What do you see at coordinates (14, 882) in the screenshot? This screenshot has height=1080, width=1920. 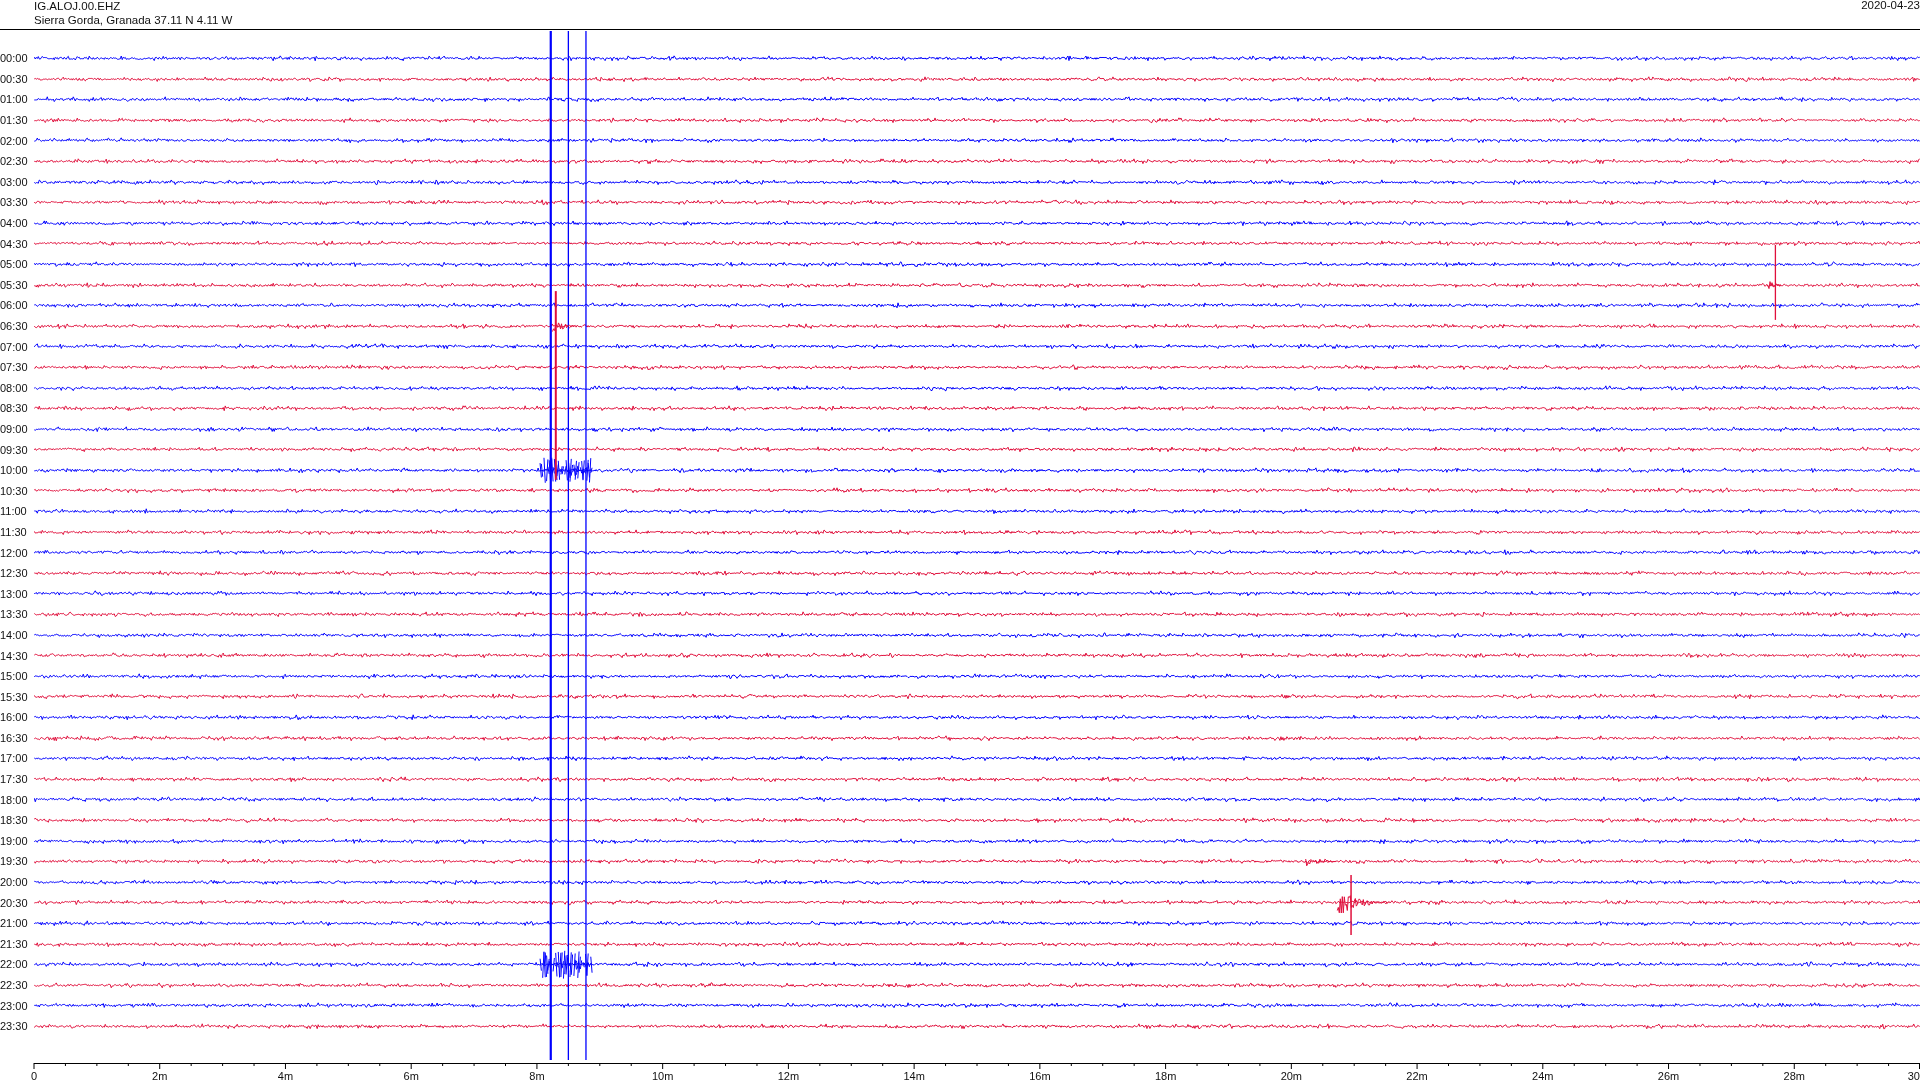 I see `time-label: 20:00` at bounding box center [14, 882].